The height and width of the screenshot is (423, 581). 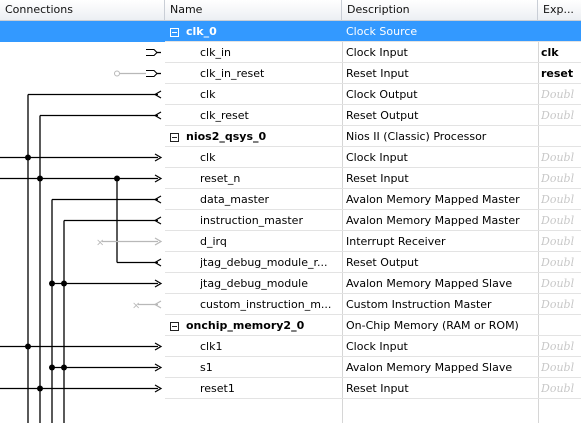 I want to click on port-name: s1, so click(x=206, y=367).